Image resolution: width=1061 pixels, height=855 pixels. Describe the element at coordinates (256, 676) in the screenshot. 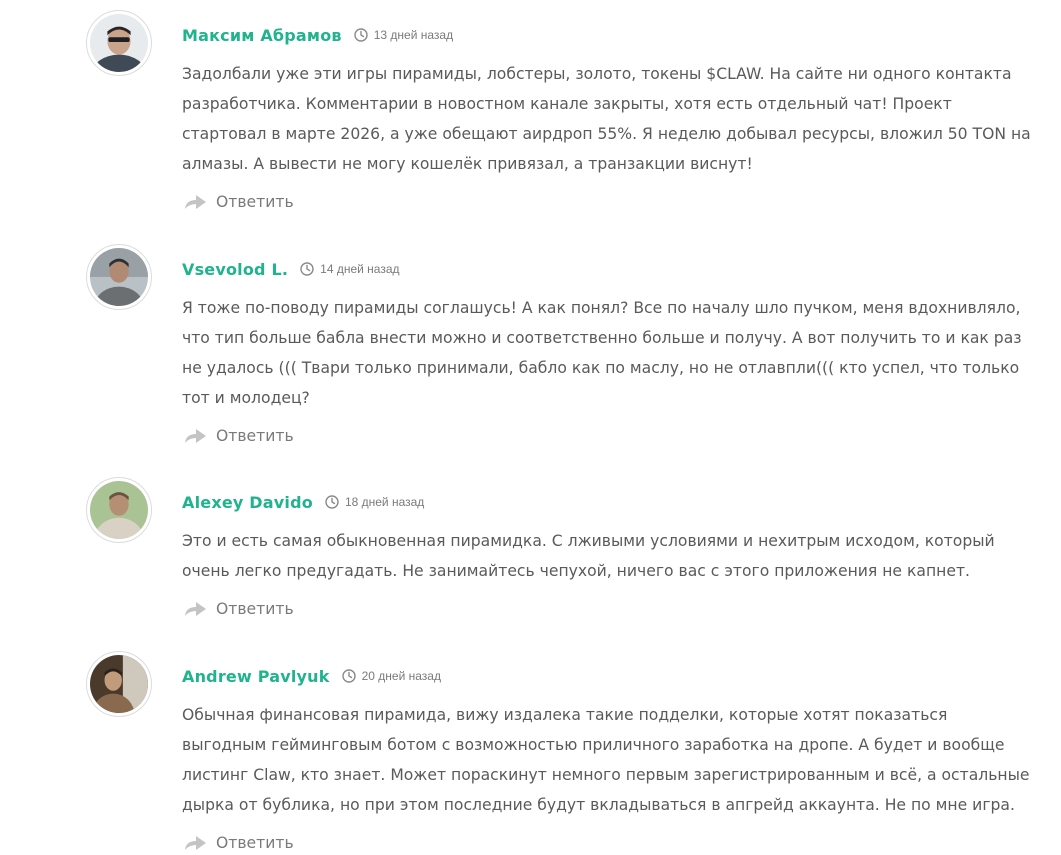

I see `author-name: Andrew Pavlyuk` at that location.